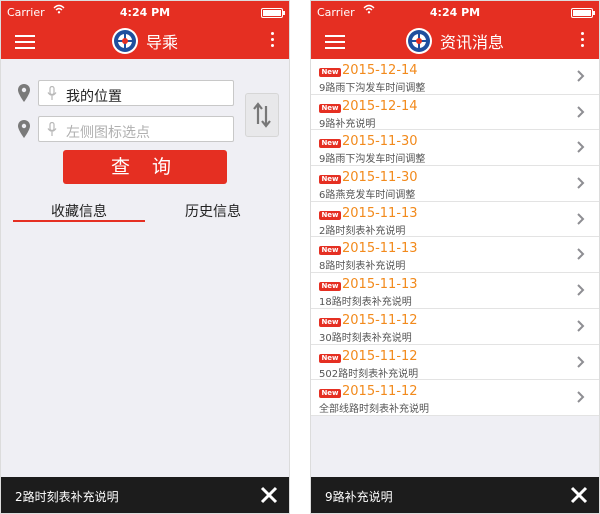 The width and height of the screenshot is (600, 514). Describe the element at coordinates (374, 410) in the screenshot. I see `news-title: 全部线路时刻表补充说明` at that location.